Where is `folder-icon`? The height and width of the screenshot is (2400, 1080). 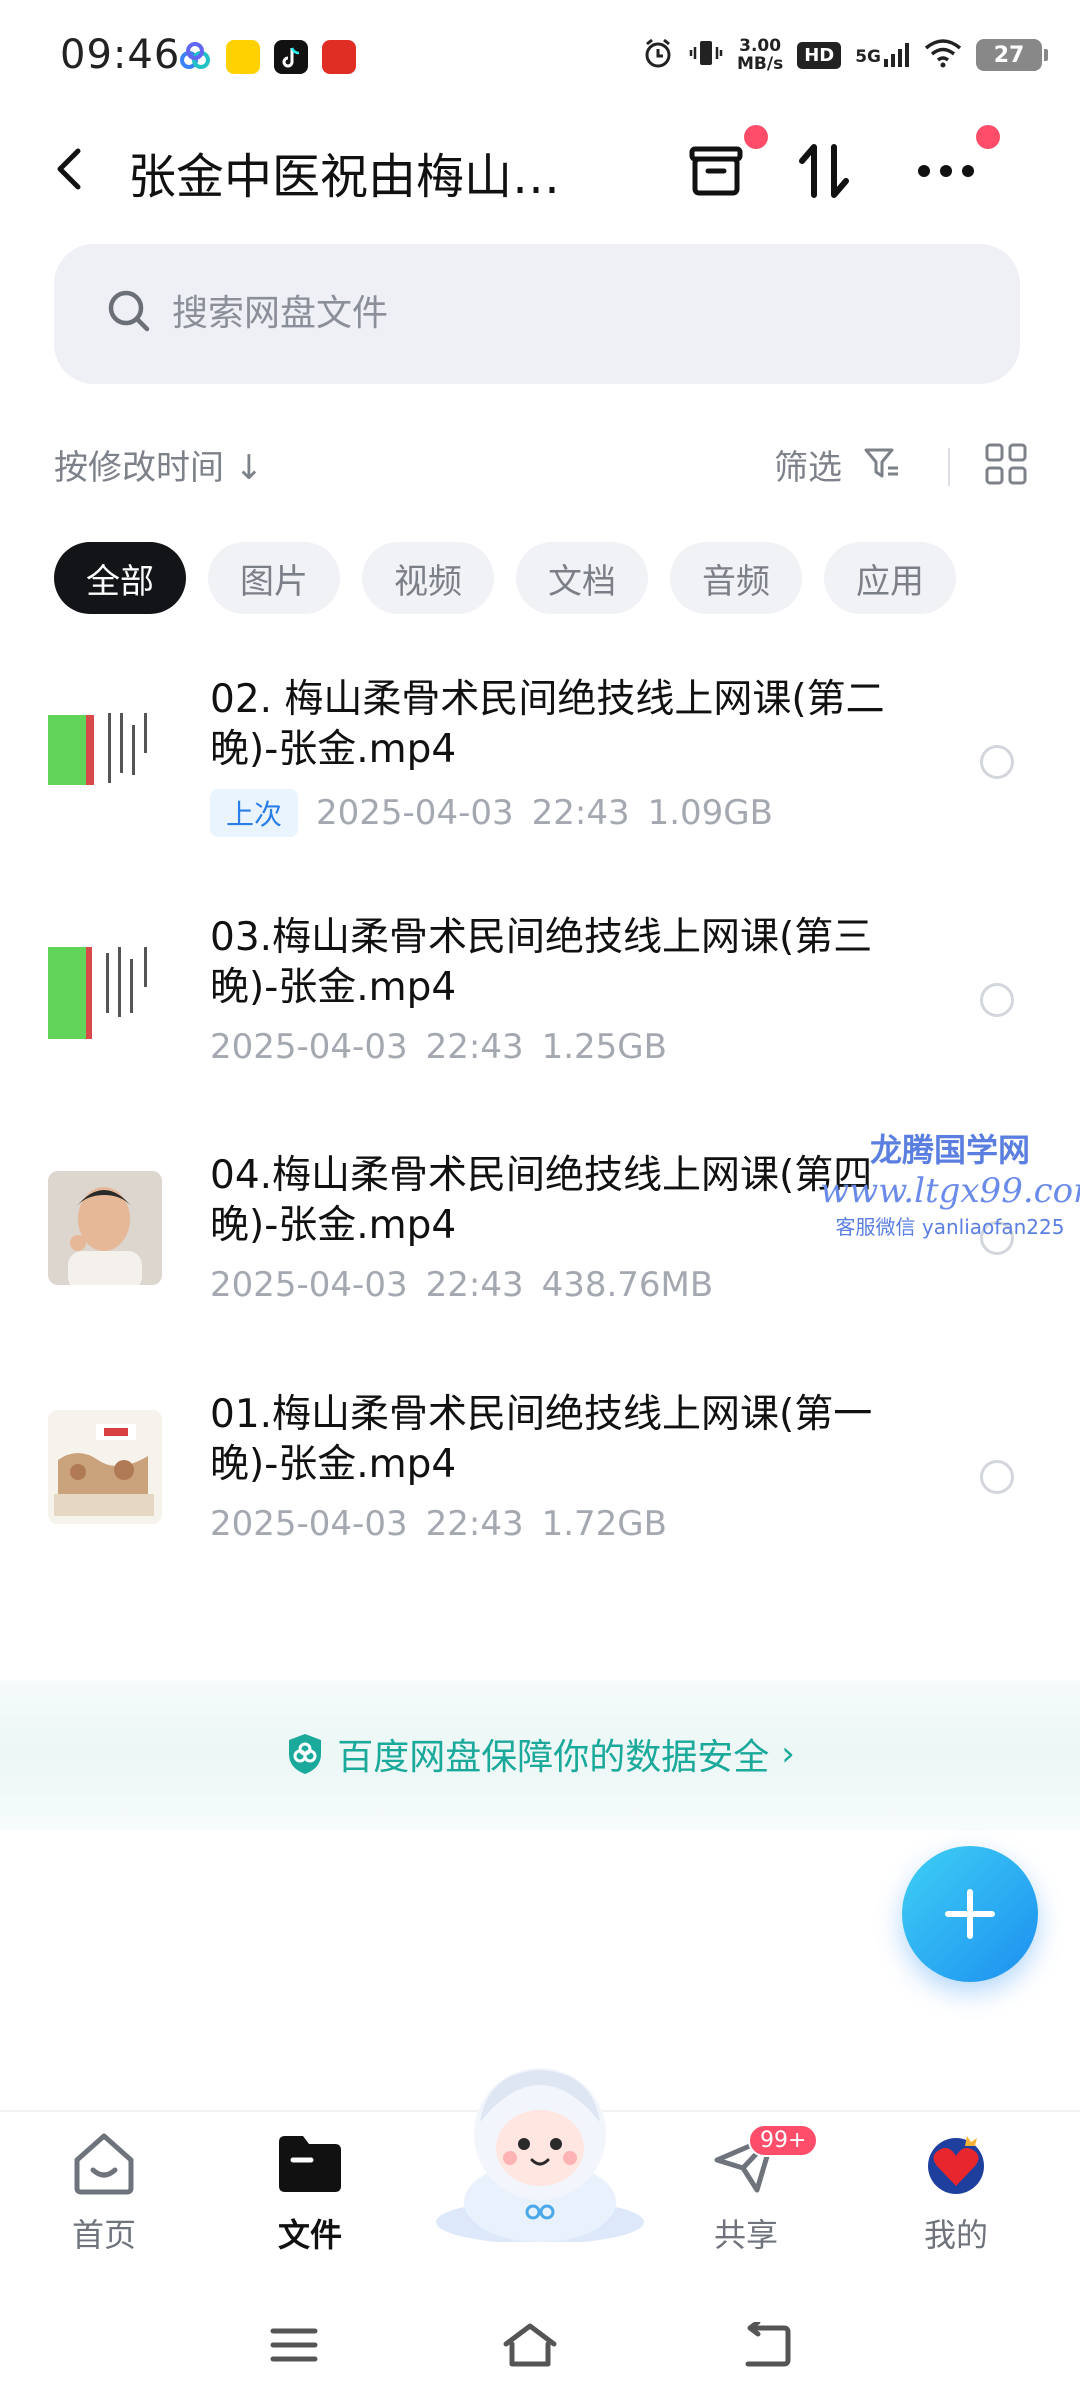
folder-icon is located at coordinates (310, 2164).